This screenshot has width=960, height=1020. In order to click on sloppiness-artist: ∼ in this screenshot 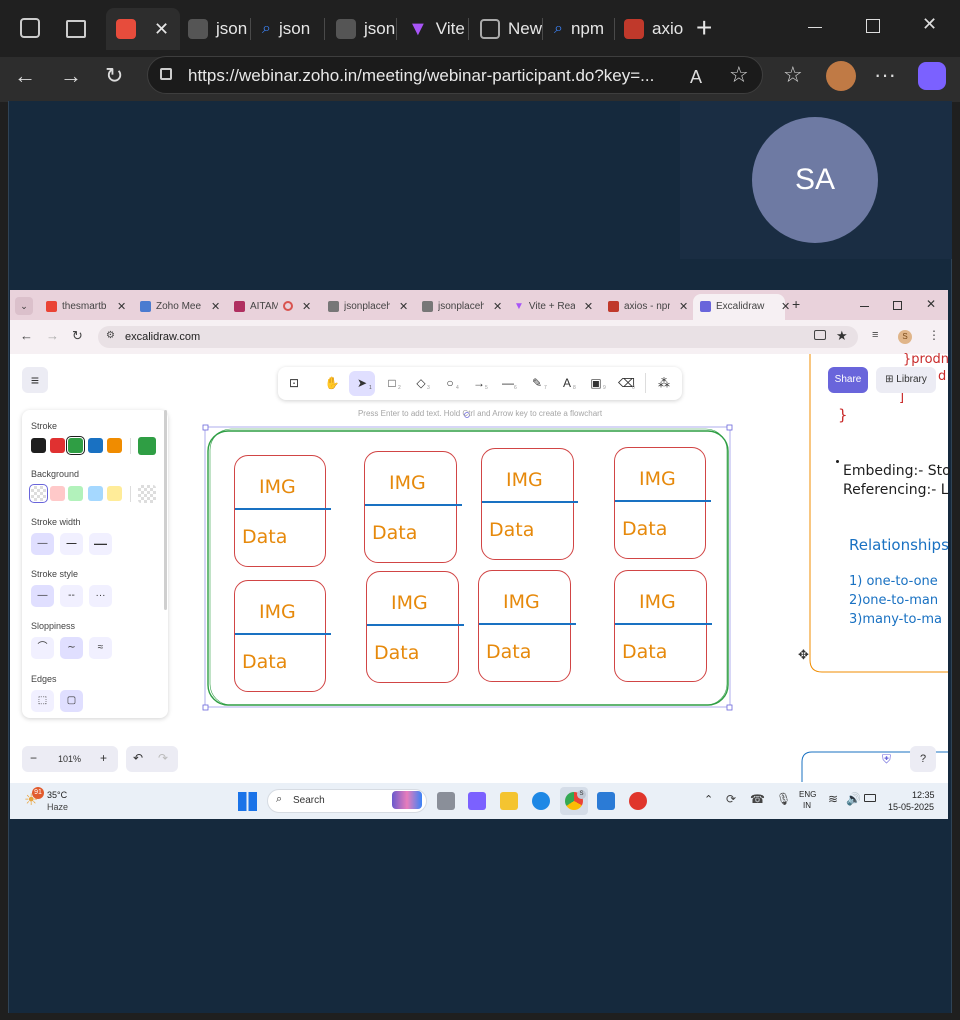, I will do `click(71, 648)`.